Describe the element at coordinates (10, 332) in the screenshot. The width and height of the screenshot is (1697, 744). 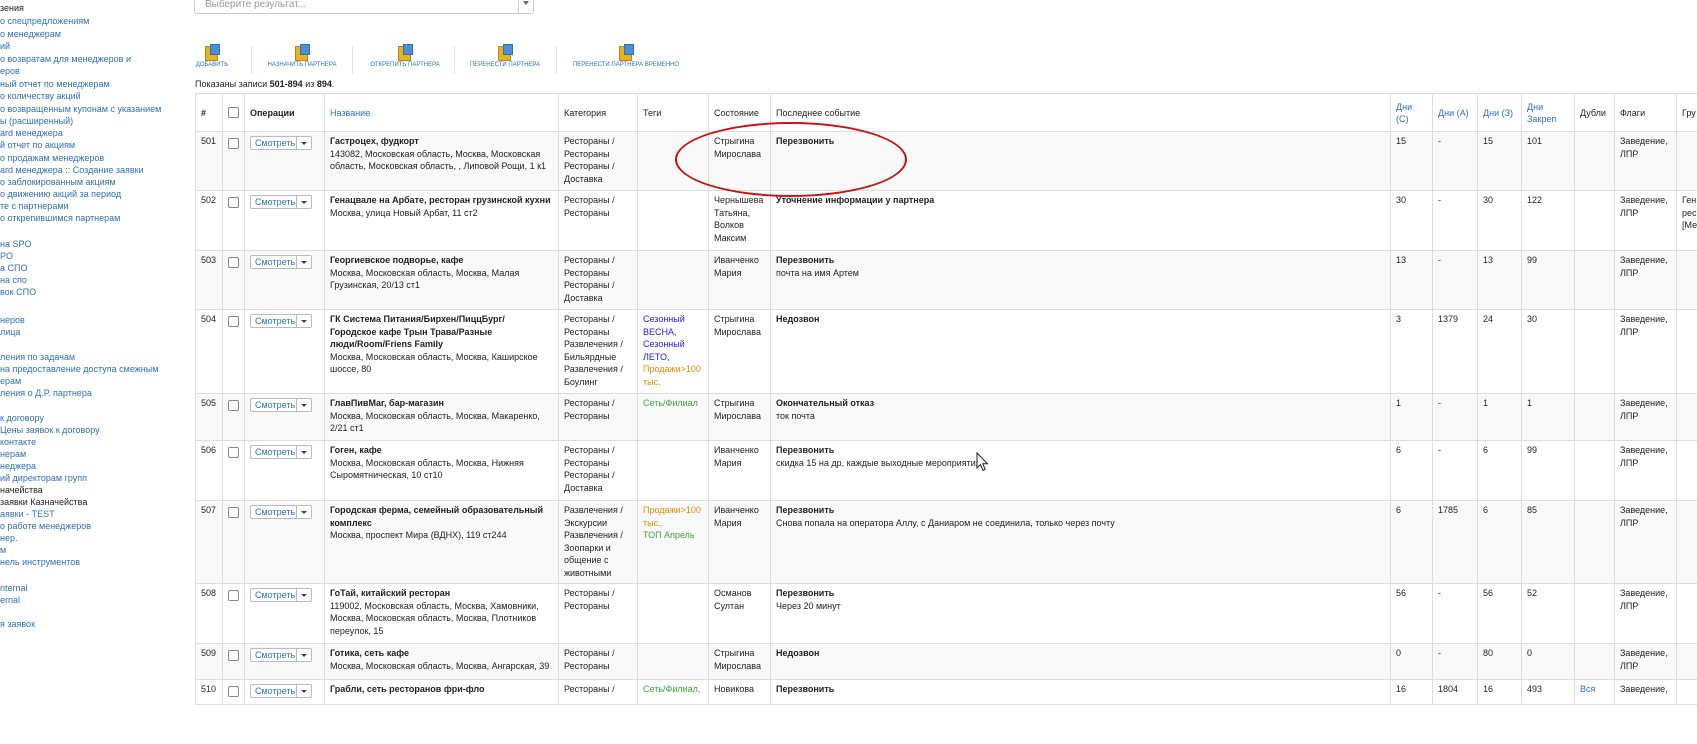
I see `sidebar-link: лица` at that location.